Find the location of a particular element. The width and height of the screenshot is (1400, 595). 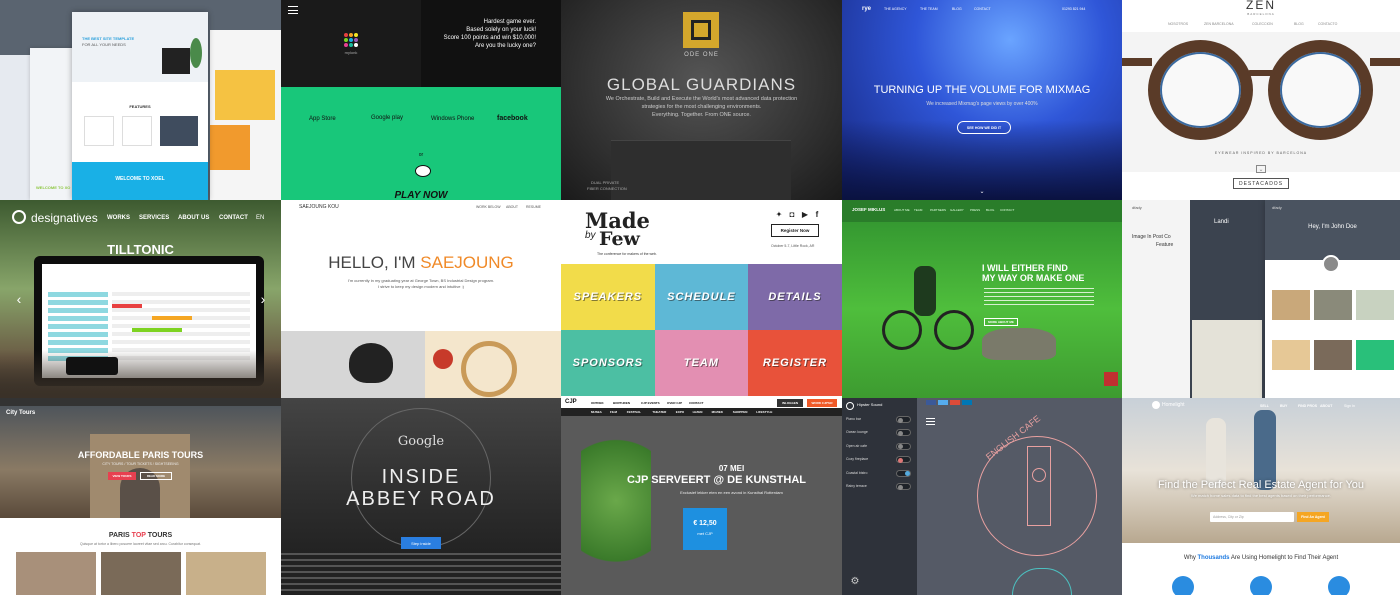

nav-about: ABOUT ME is located at coordinates (902, 210).